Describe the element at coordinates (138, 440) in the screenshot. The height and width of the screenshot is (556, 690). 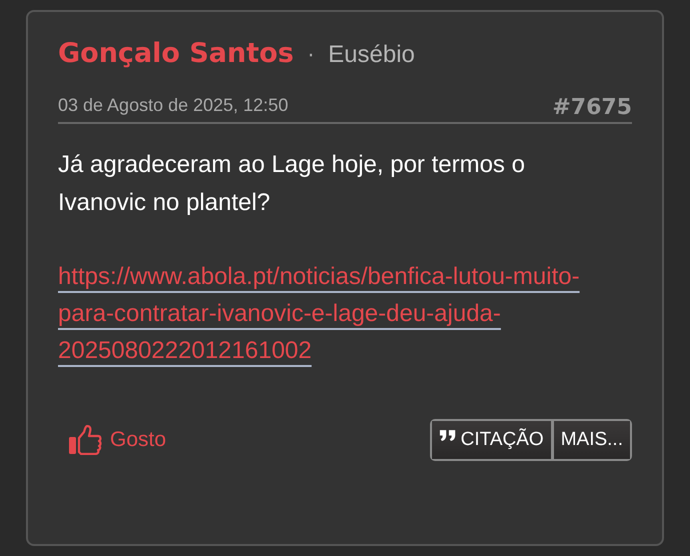
I see `like-label: Gosto` at that location.